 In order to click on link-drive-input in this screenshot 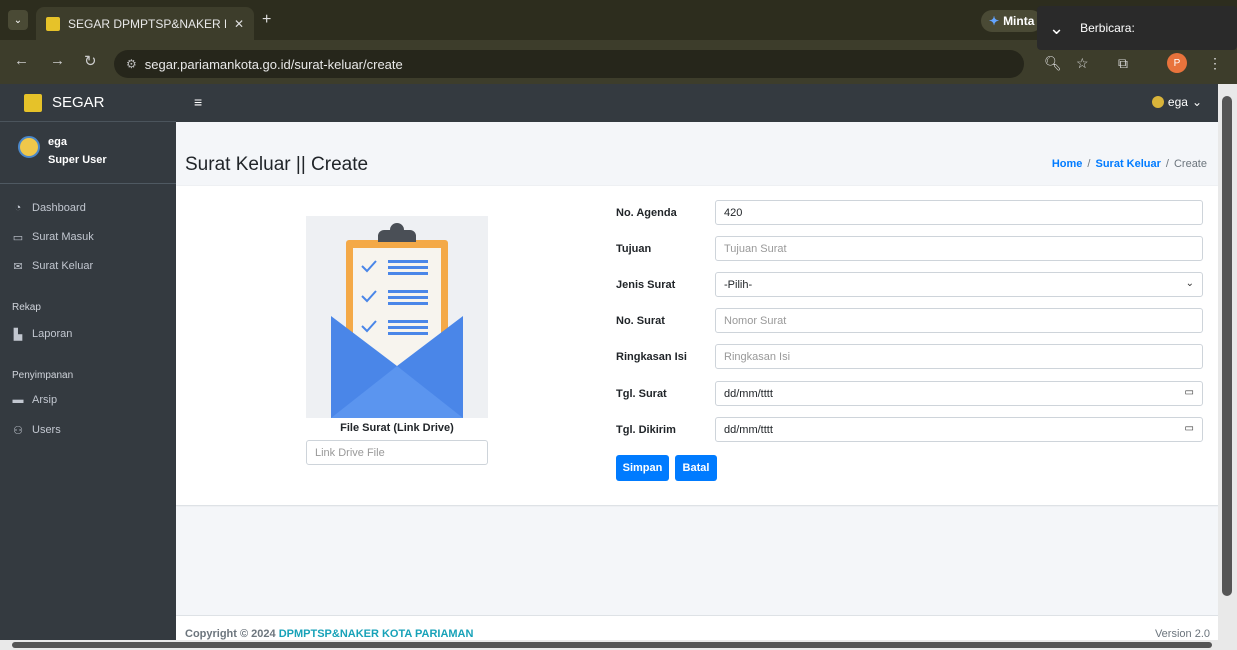, I will do `click(397, 452)`.